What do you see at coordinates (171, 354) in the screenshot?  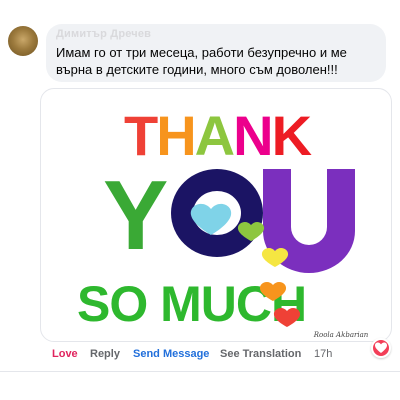 I see `send-message-button: Send Message` at bounding box center [171, 354].